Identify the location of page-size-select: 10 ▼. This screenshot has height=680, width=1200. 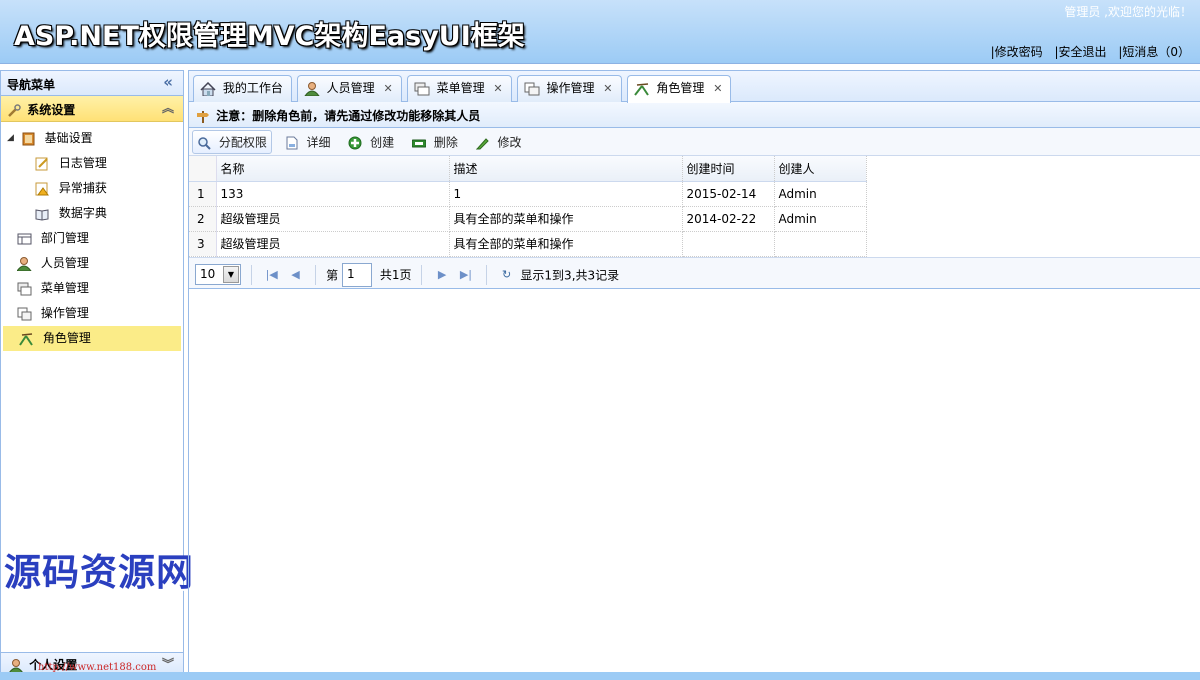
(218, 274).